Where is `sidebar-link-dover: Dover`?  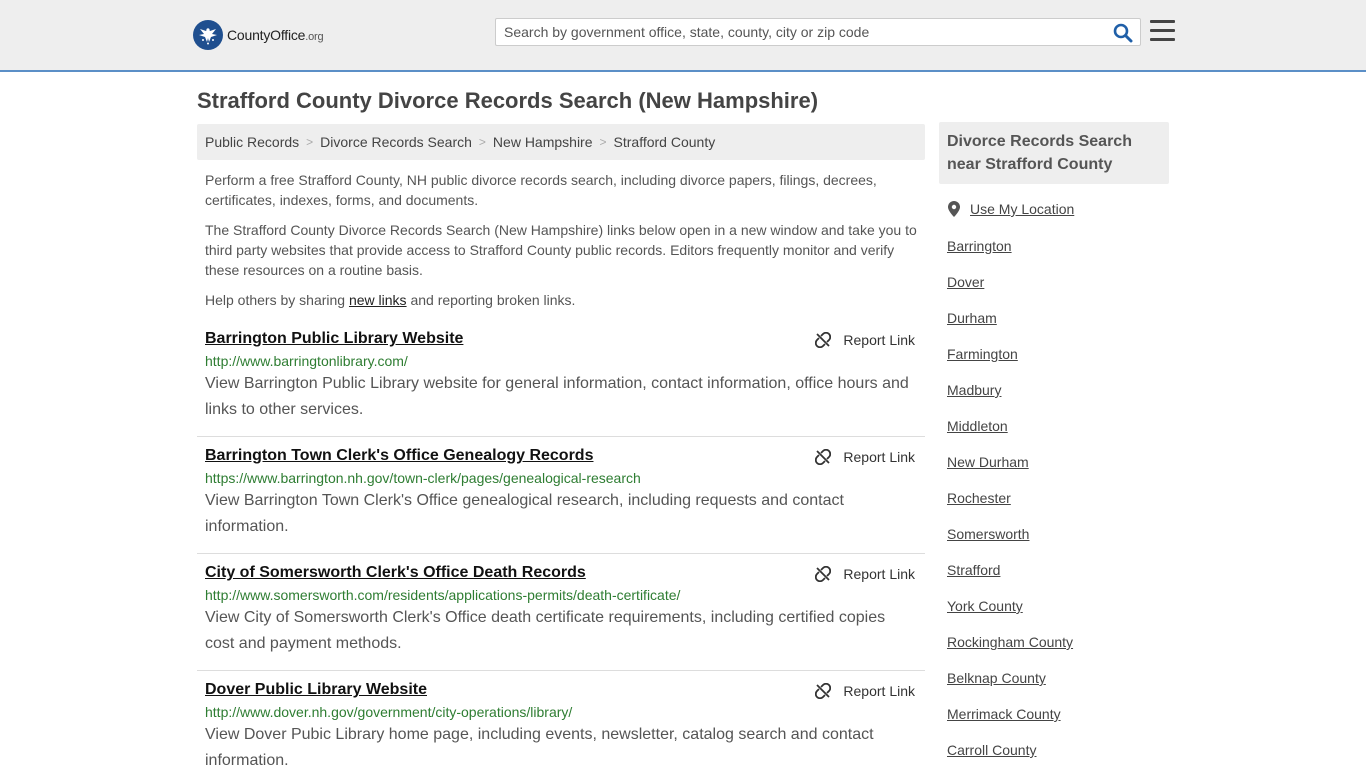
sidebar-link-dover: Dover is located at coordinates (965, 282).